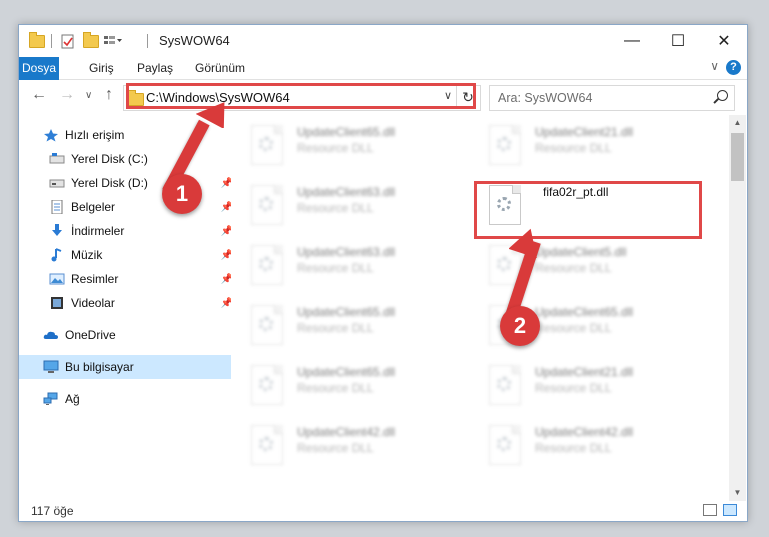 This screenshot has height=537, width=769. What do you see at coordinates (737, 493) in the screenshot?
I see `scroll-down-icon: ▼` at bounding box center [737, 493].